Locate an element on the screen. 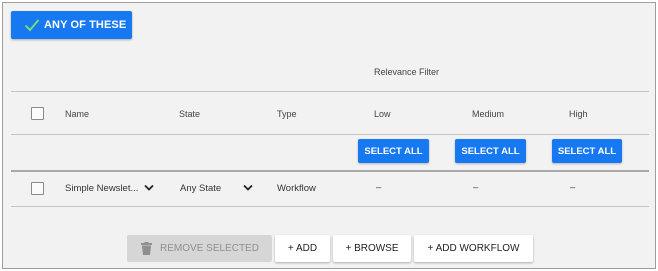  add-workflow-button: + ADD WORKFLOW is located at coordinates (473, 248).